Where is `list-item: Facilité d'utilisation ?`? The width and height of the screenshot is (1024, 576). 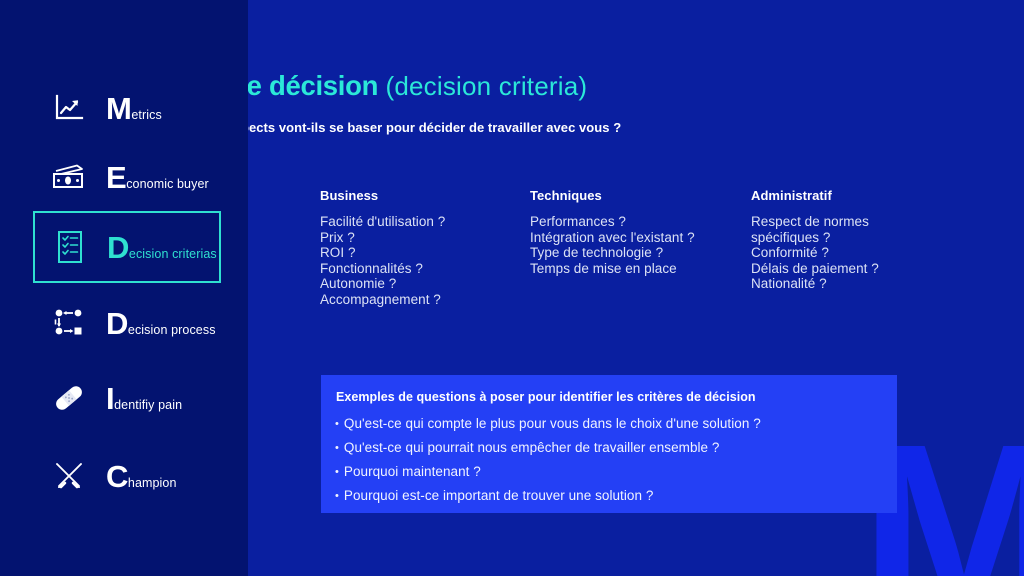 list-item: Facilité d'utilisation ? is located at coordinates (383, 221).